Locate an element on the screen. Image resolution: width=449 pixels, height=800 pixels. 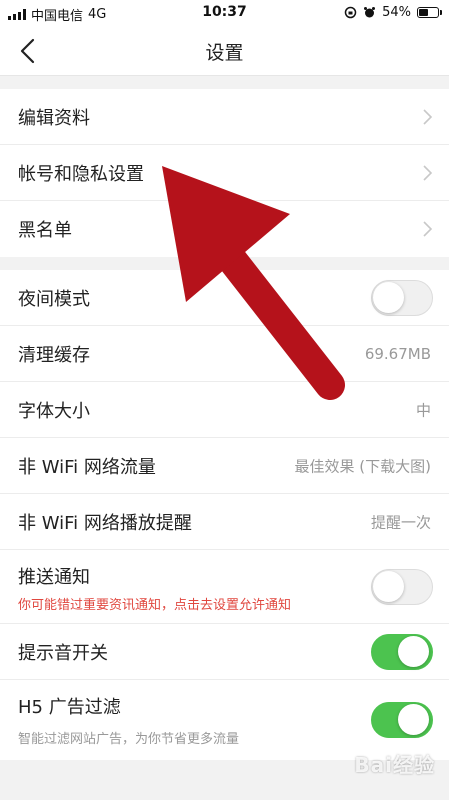
row-label: 夜间模式 is located at coordinates (54, 299).